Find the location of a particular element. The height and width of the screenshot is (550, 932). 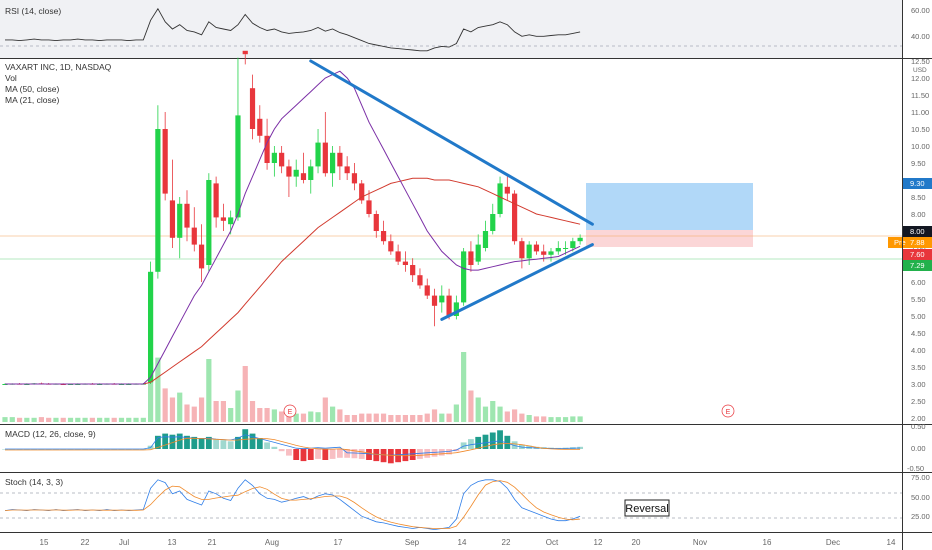

entry-tag-value: 8.00 is located at coordinates (917, 231).